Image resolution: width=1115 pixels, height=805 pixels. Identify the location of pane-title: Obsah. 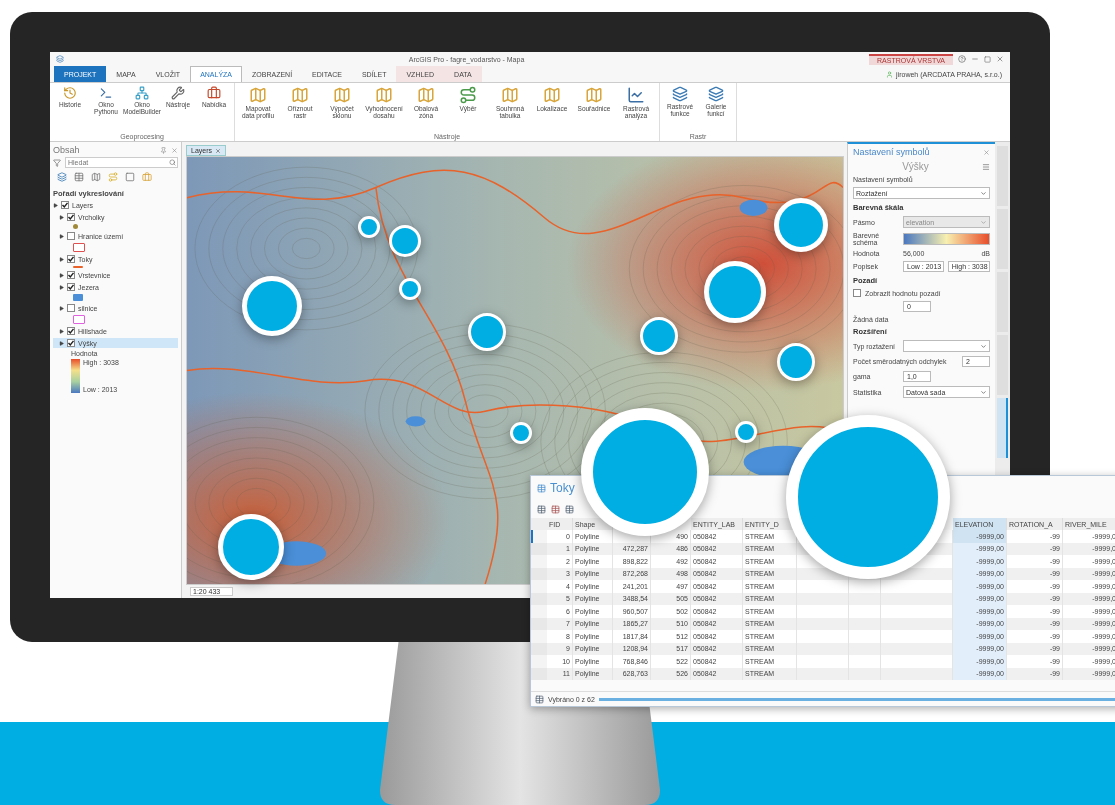
(66, 150).